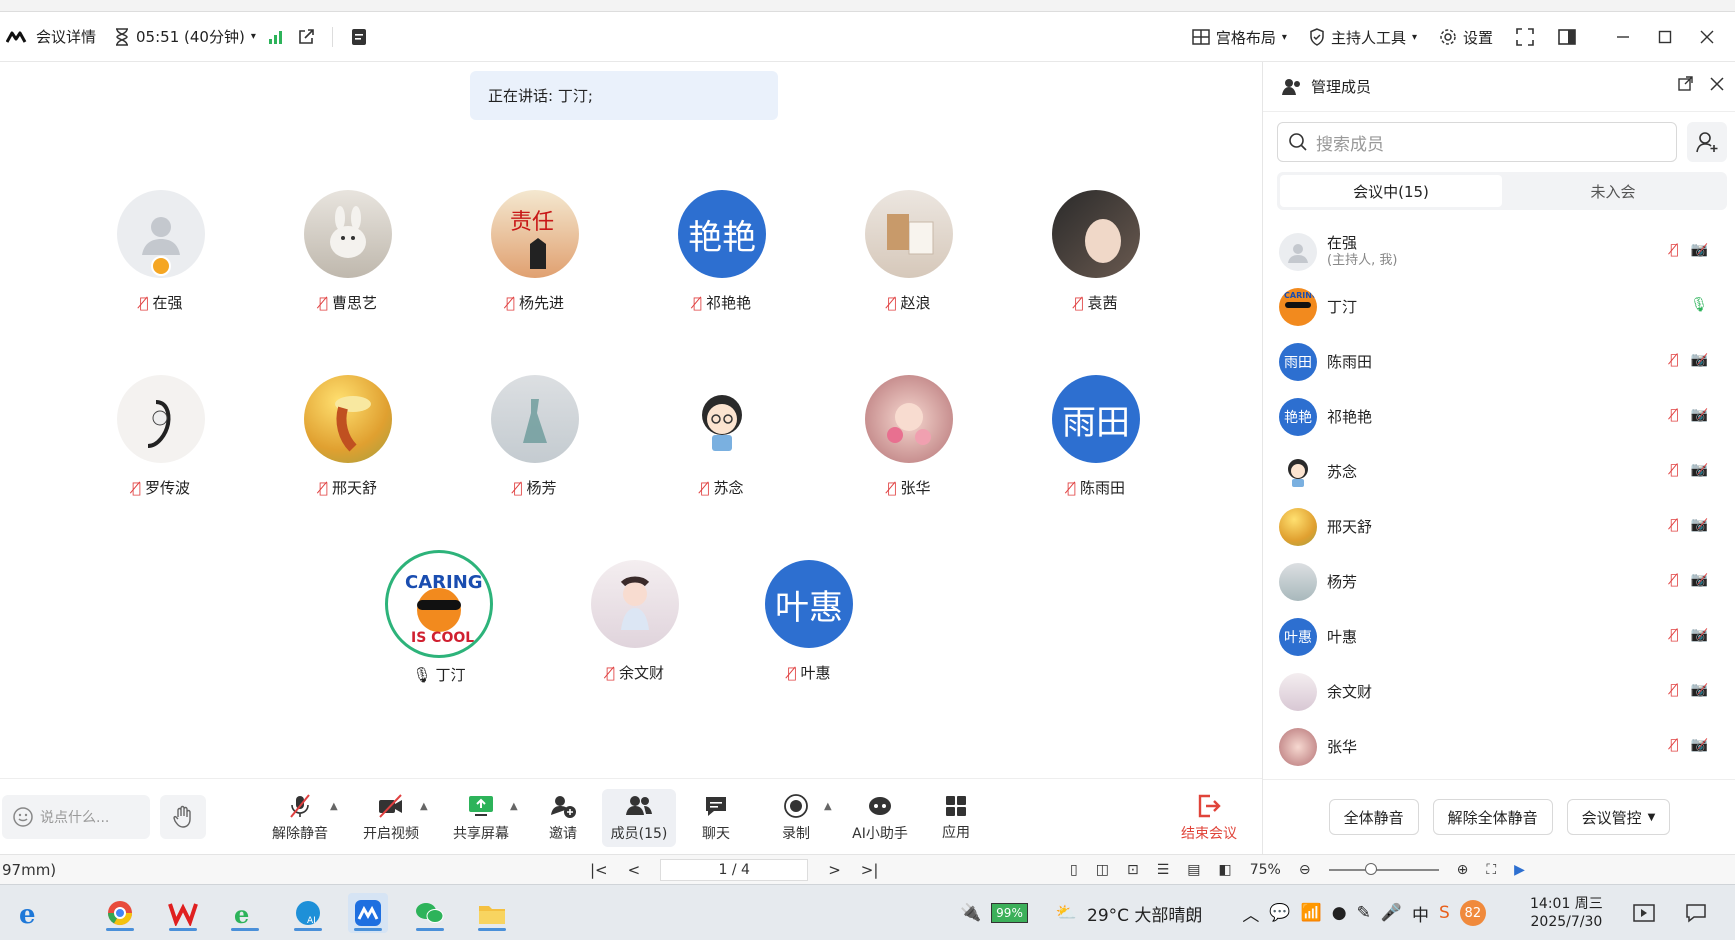 This screenshot has width=1735, height=940. I want to click on power-plug-icon: 🔌, so click(970, 913).